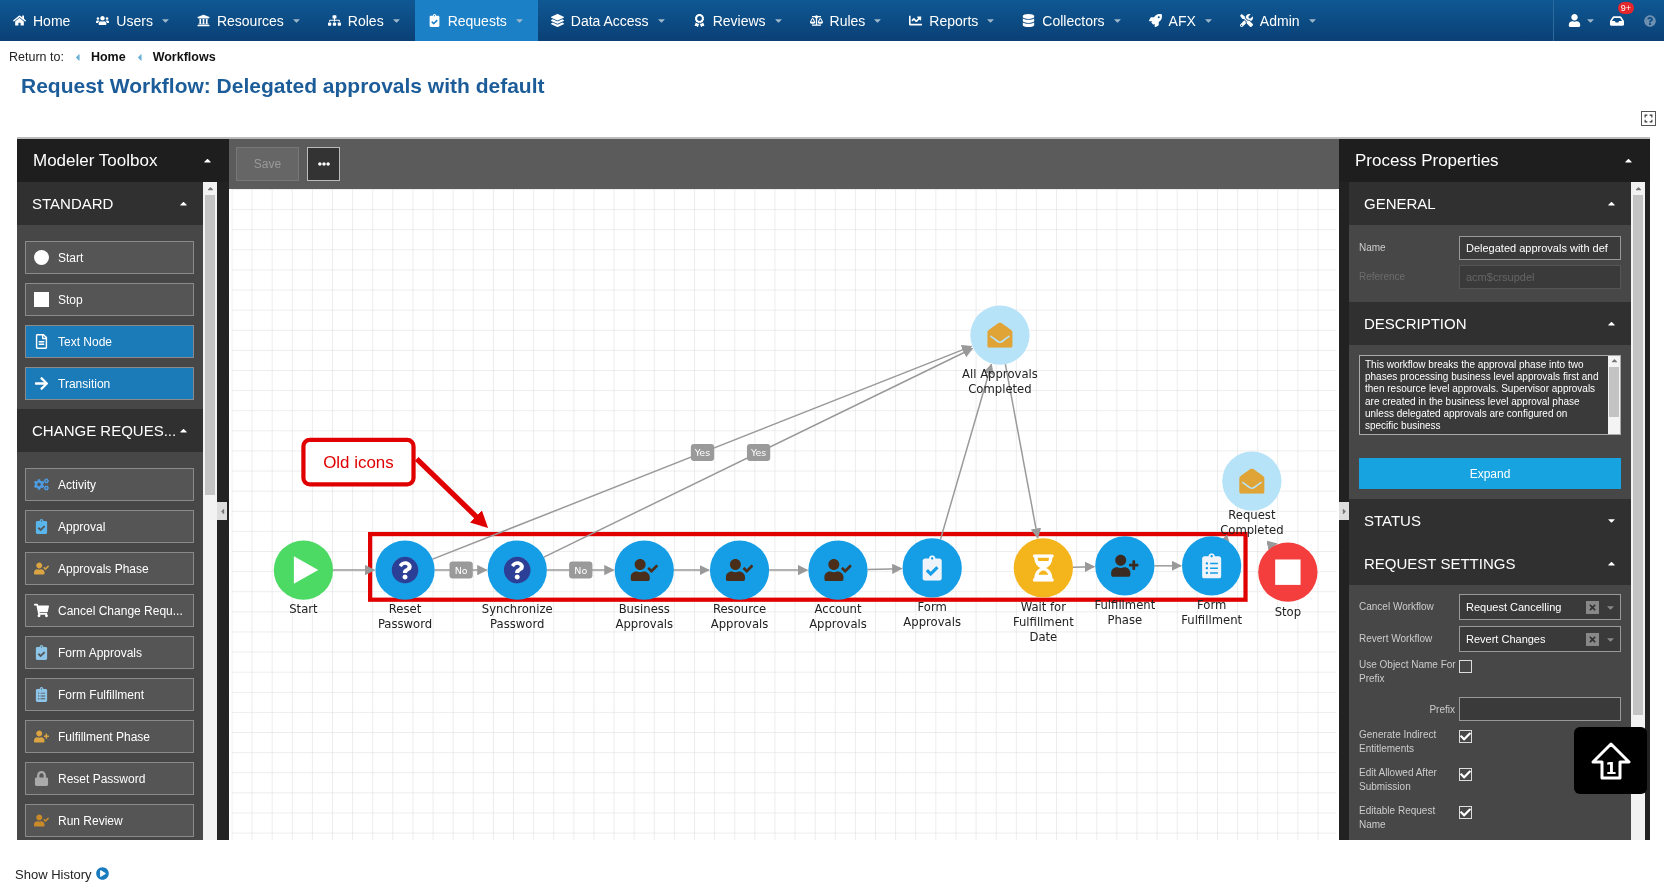  I want to click on node-label: All Approvals Completed, so click(1000, 382).